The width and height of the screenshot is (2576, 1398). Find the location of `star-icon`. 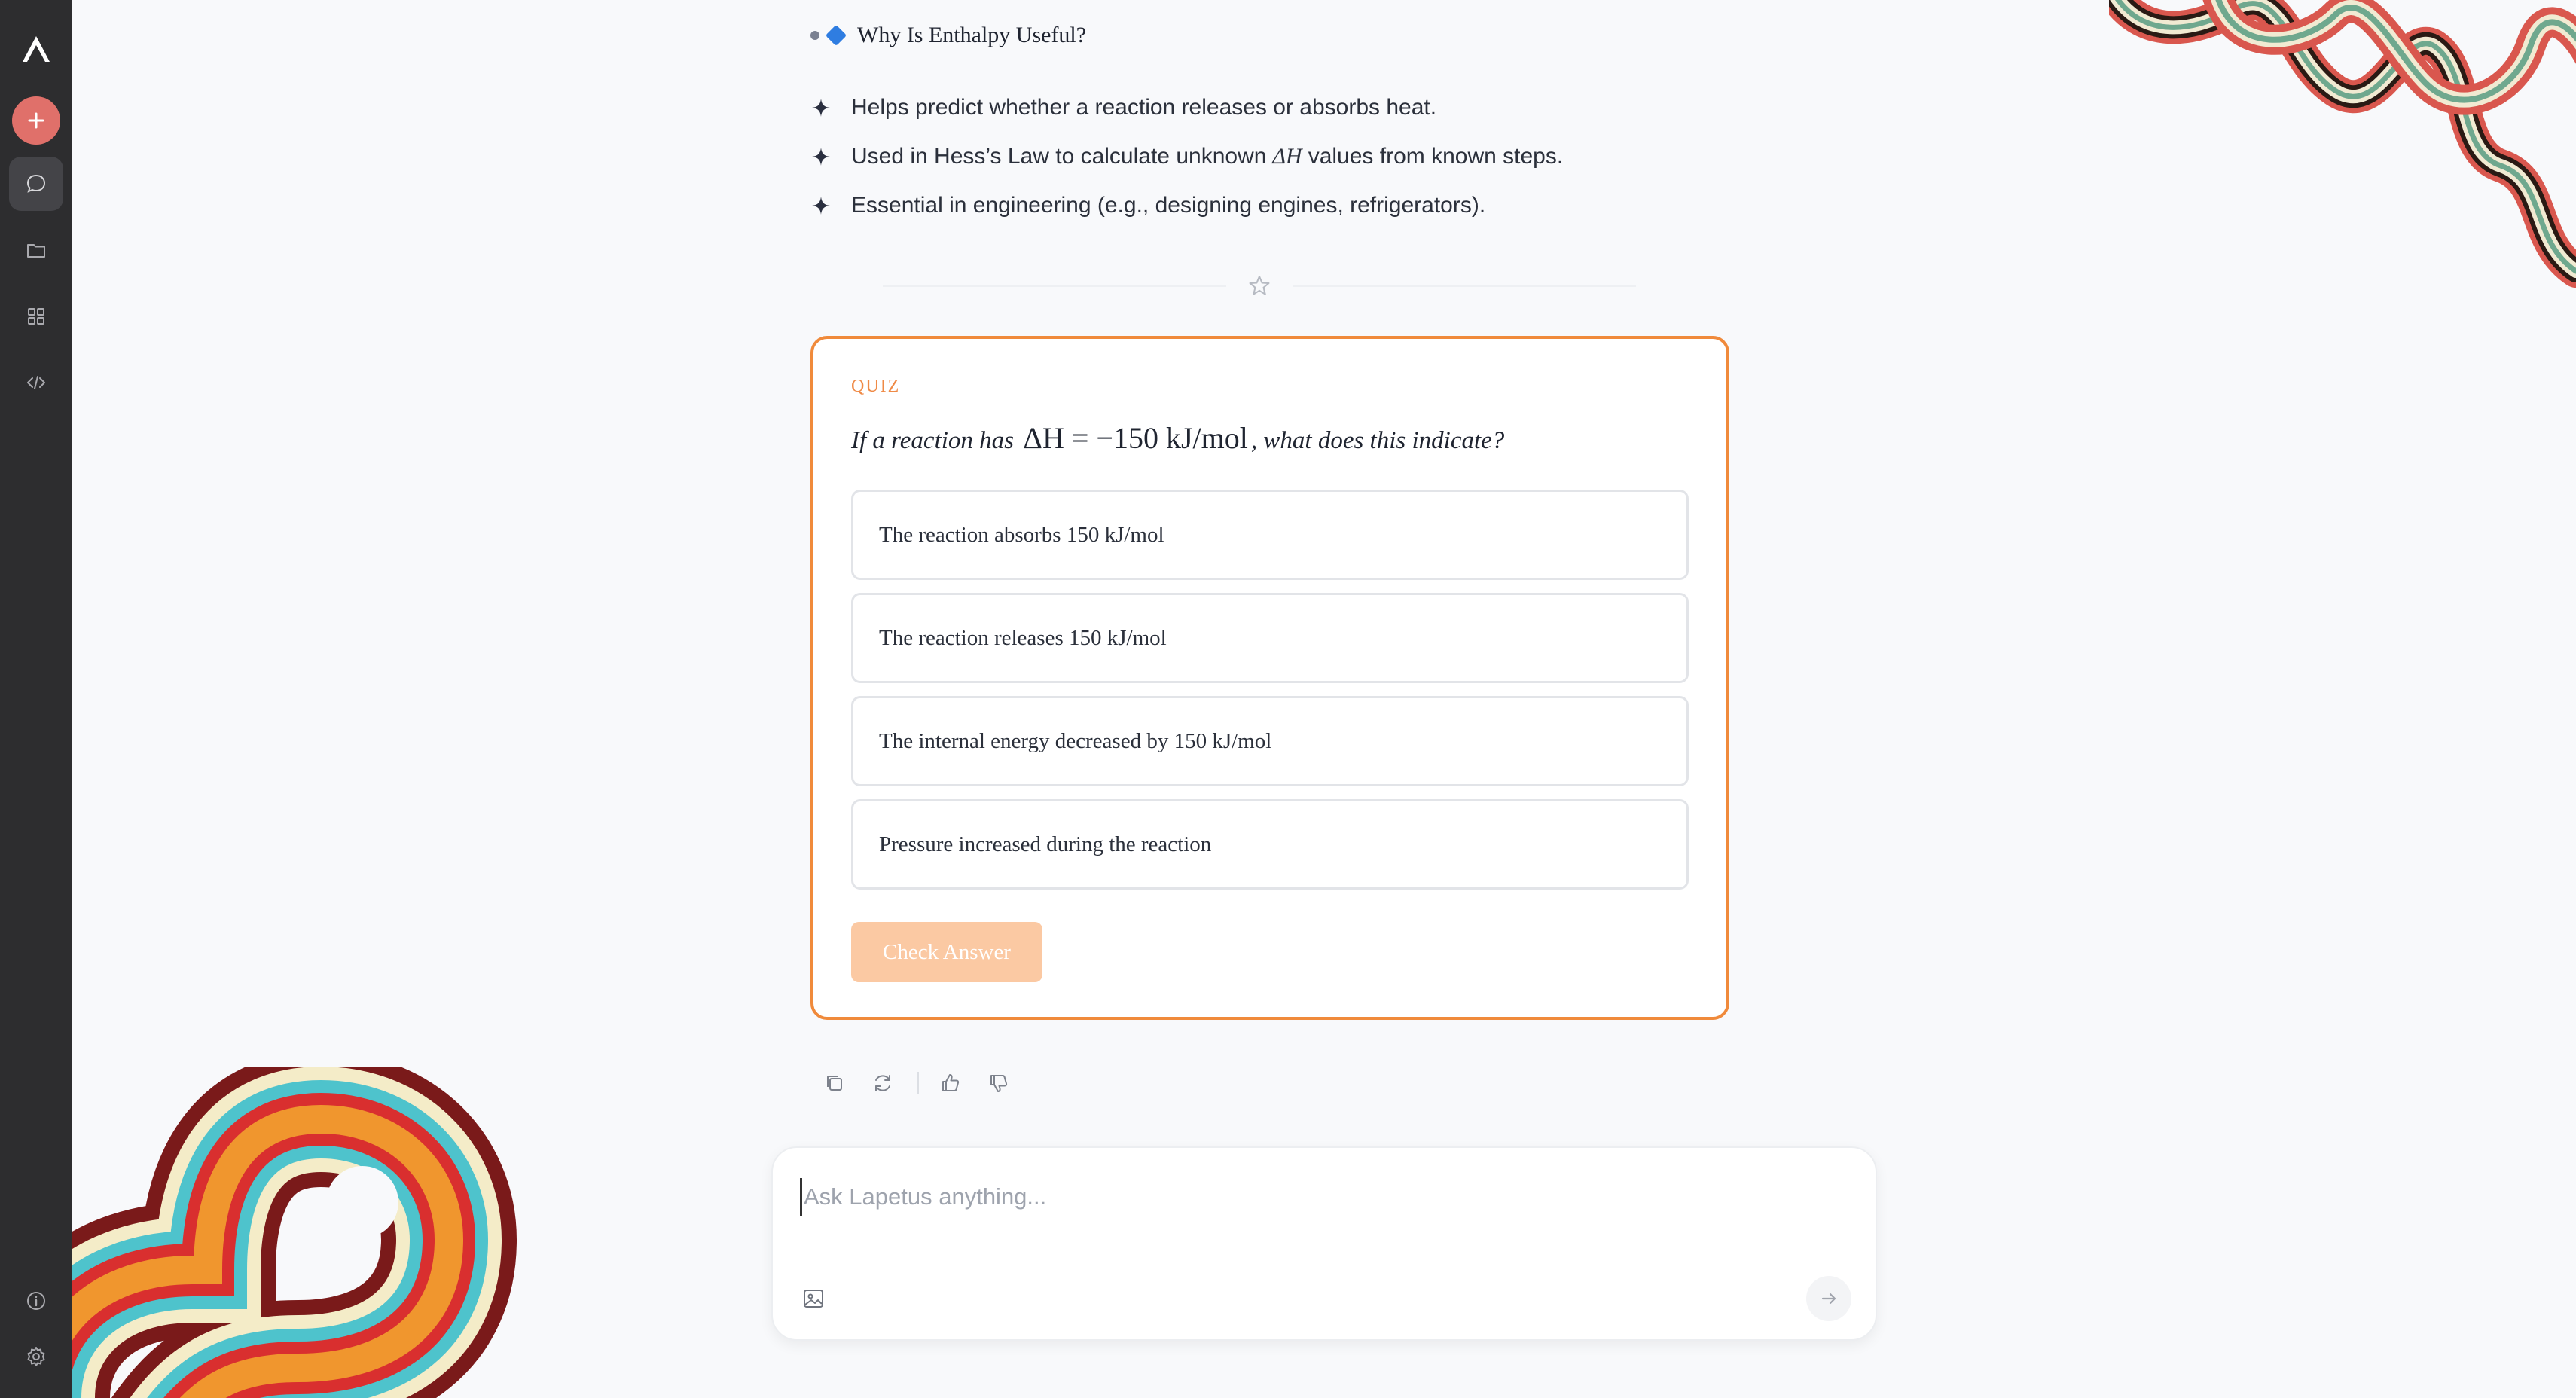

star-icon is located at coordinates (1260, 285).